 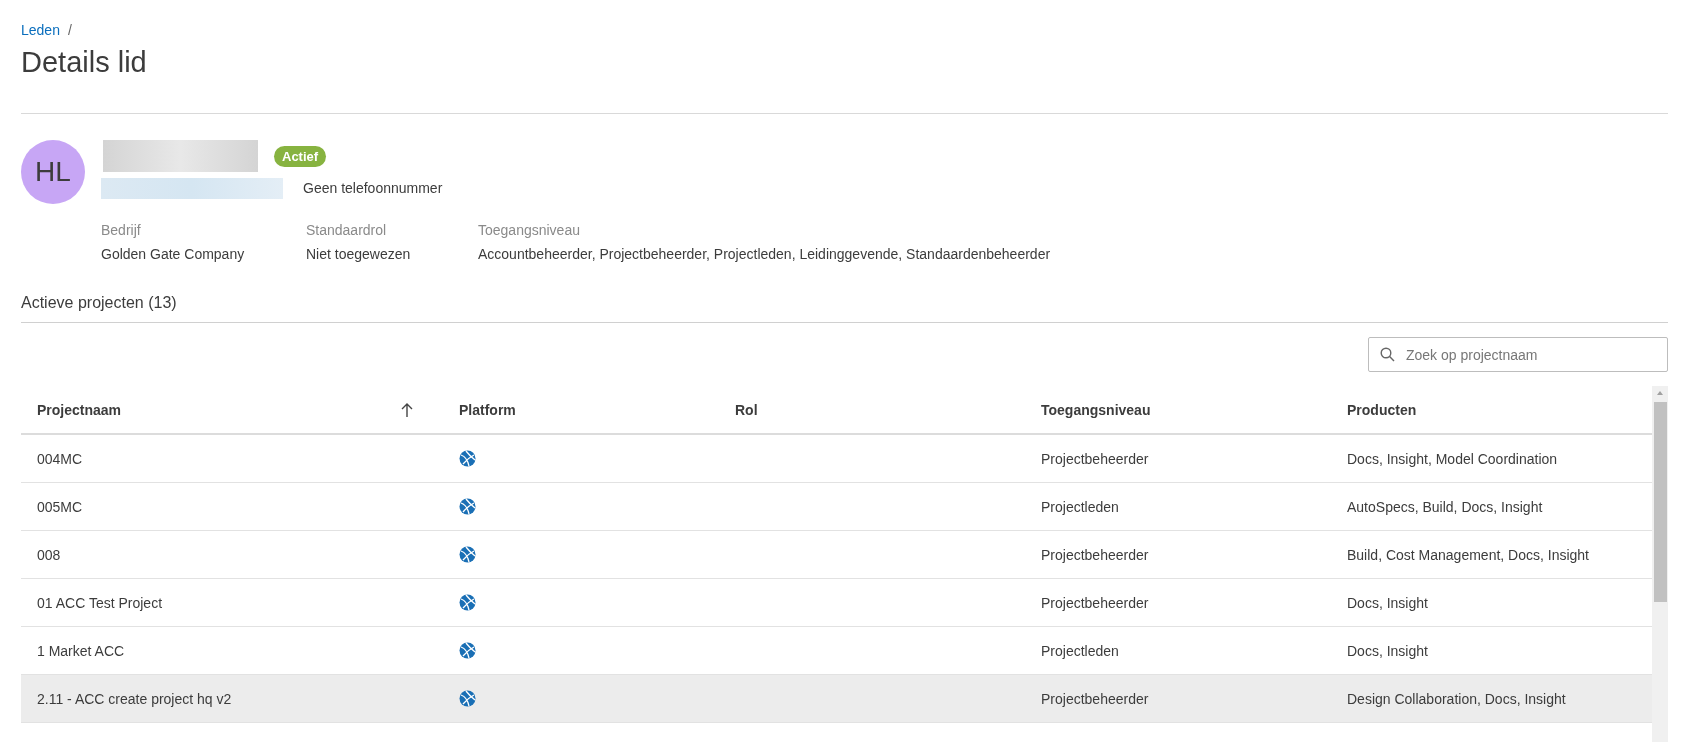 What do you see at coordinates (347, 230) in the screenshot?
I see `field-label: Standaardrol` at bounding box center [347, 230].